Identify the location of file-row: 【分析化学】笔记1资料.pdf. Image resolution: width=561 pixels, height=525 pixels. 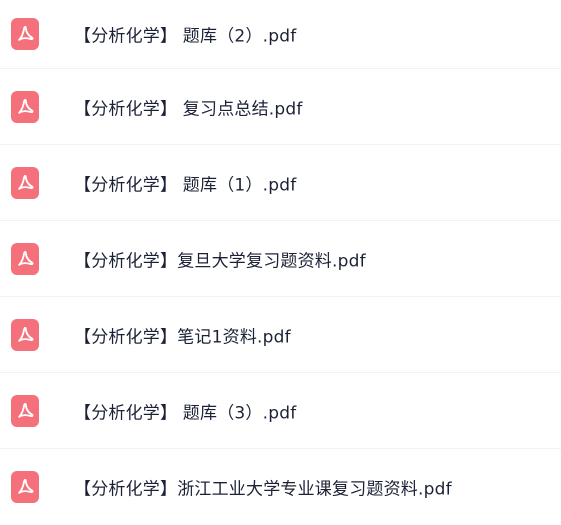
(280, 335).